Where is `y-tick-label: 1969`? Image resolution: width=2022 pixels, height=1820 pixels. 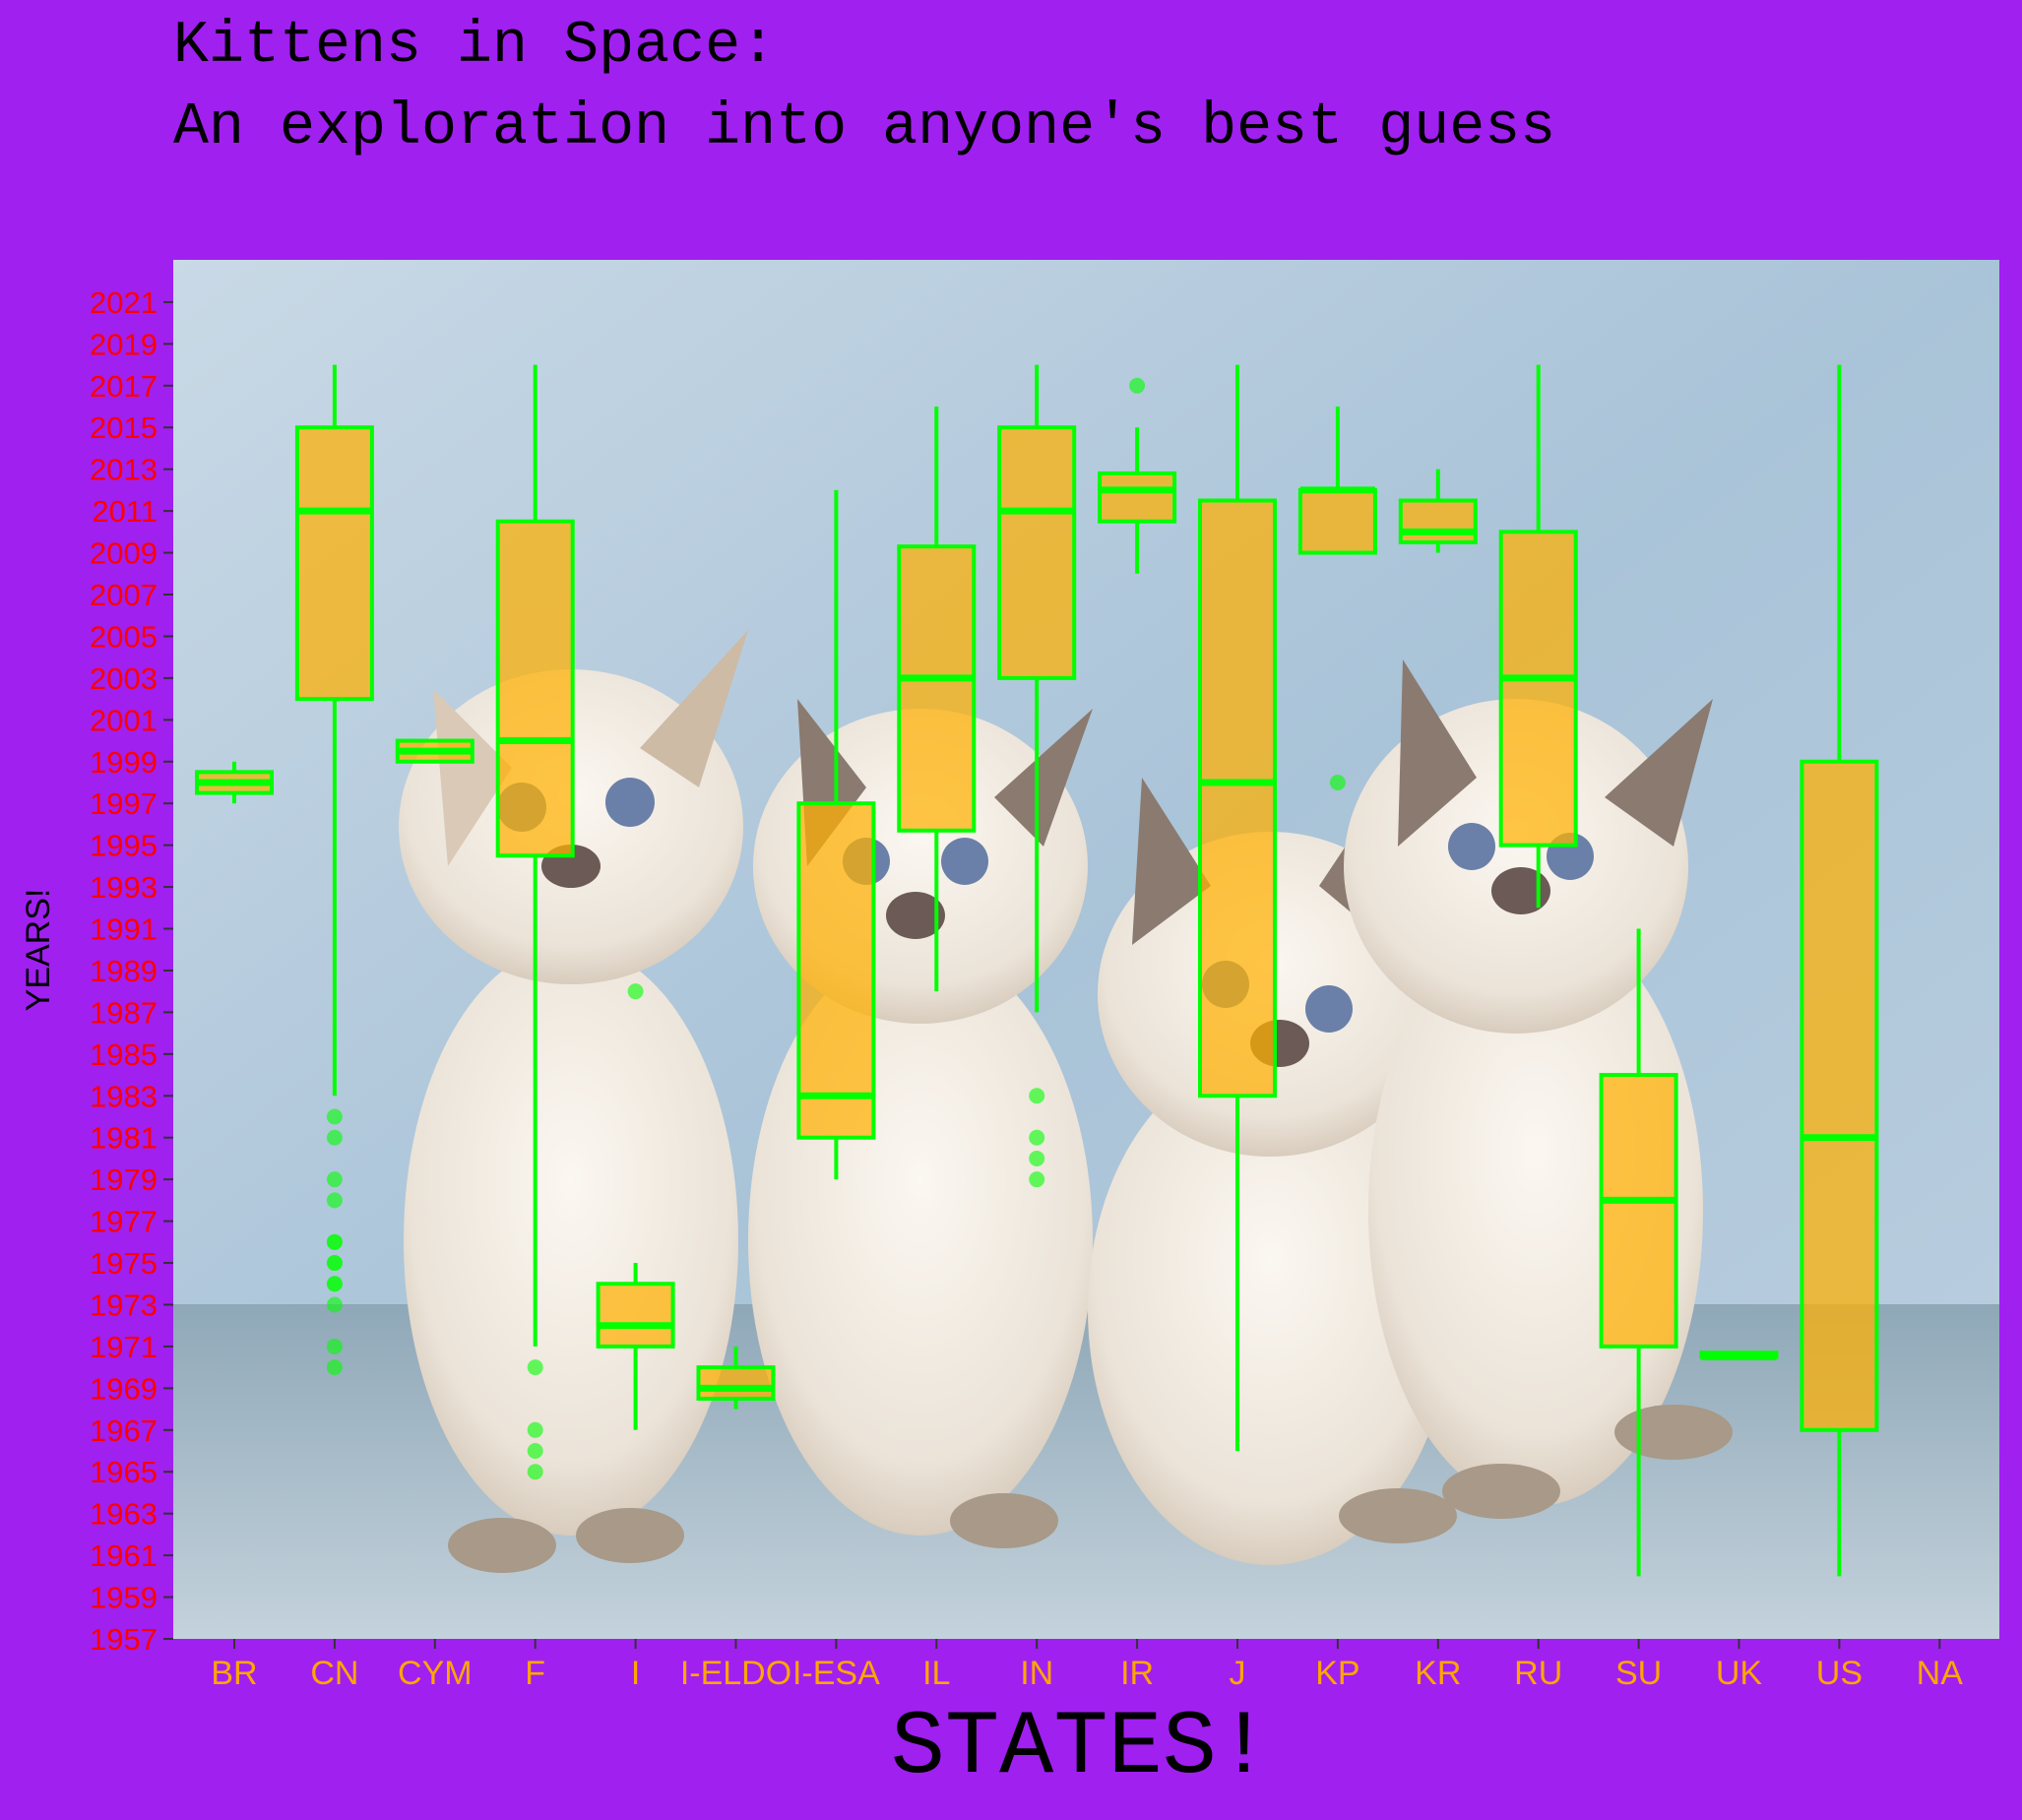
y-tick-label: 1969 is located at coordinates (124, 1388).